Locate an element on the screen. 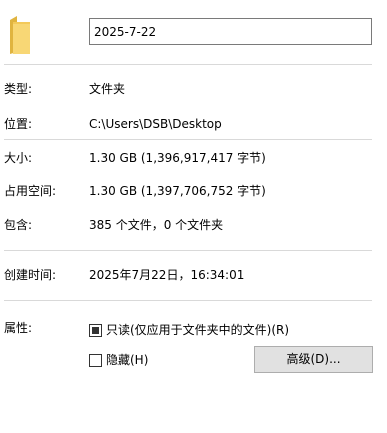 The image size is (387, 433). readonly-checkbox: 只读(仅应用于文件夹中的文件)(R) is located at coordinates (189, 330).